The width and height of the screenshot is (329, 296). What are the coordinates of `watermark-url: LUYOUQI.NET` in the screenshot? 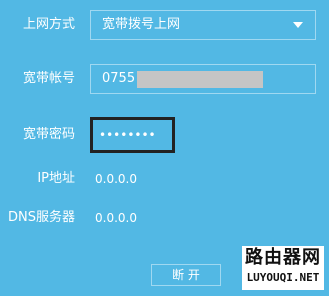 It's located at (283, 277).